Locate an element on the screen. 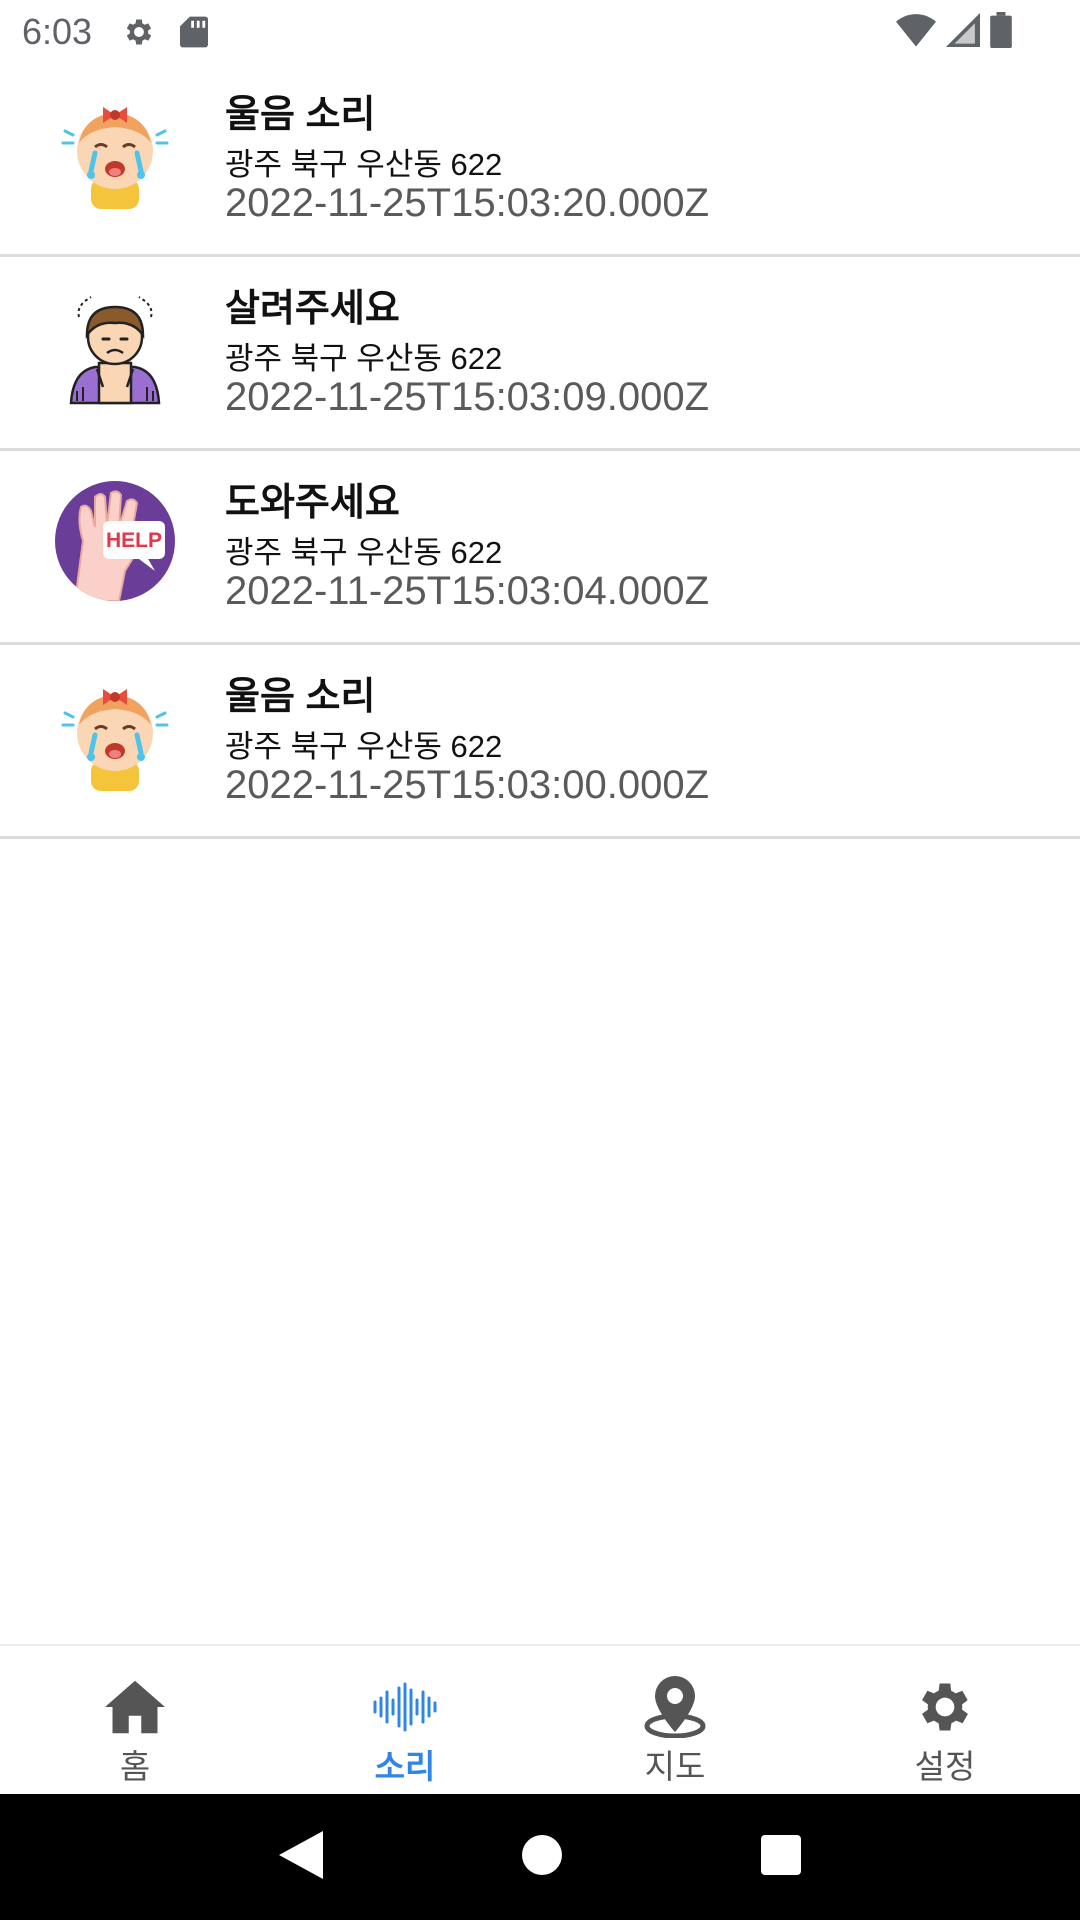 Image resolution: width=1080 pixels, height=1920 pixels. wifi-icon is located at coordinates (916, 32).